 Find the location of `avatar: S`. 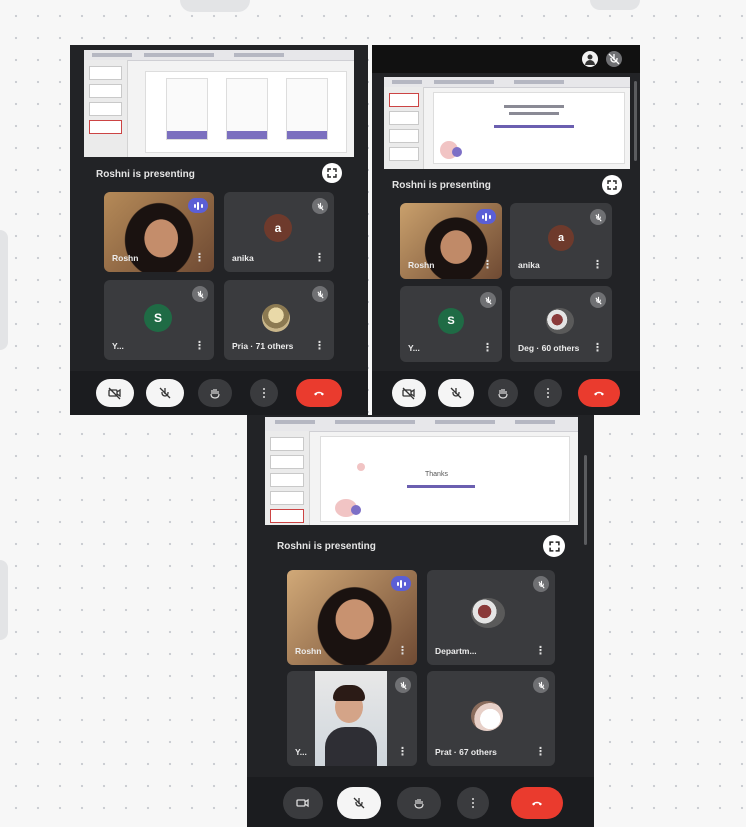

avatar: S is located at coordinates (158, 318).